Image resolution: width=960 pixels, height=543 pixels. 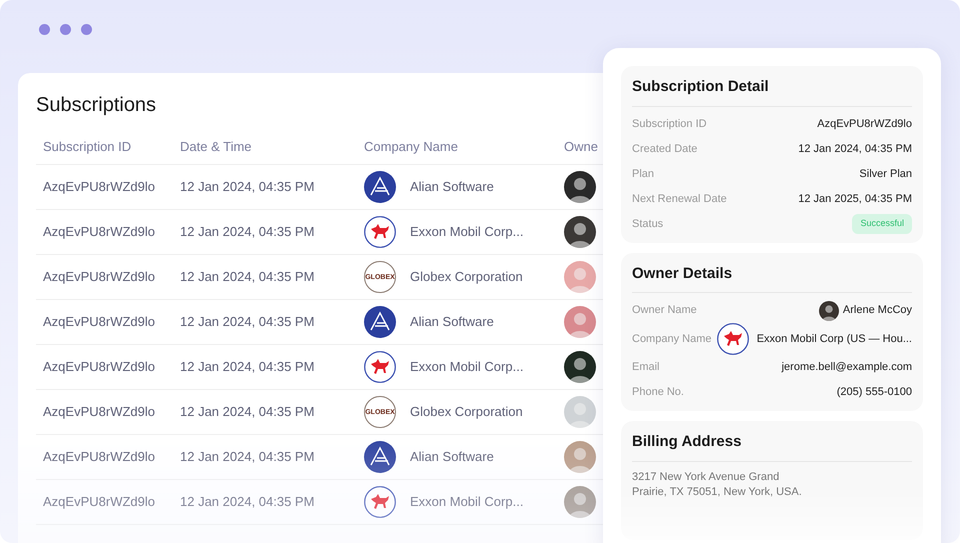 What do you see at coordinates (874, 392) in the screenshot?
I see `field-value: (205) 555-0100` at bounding box center [874, 392].